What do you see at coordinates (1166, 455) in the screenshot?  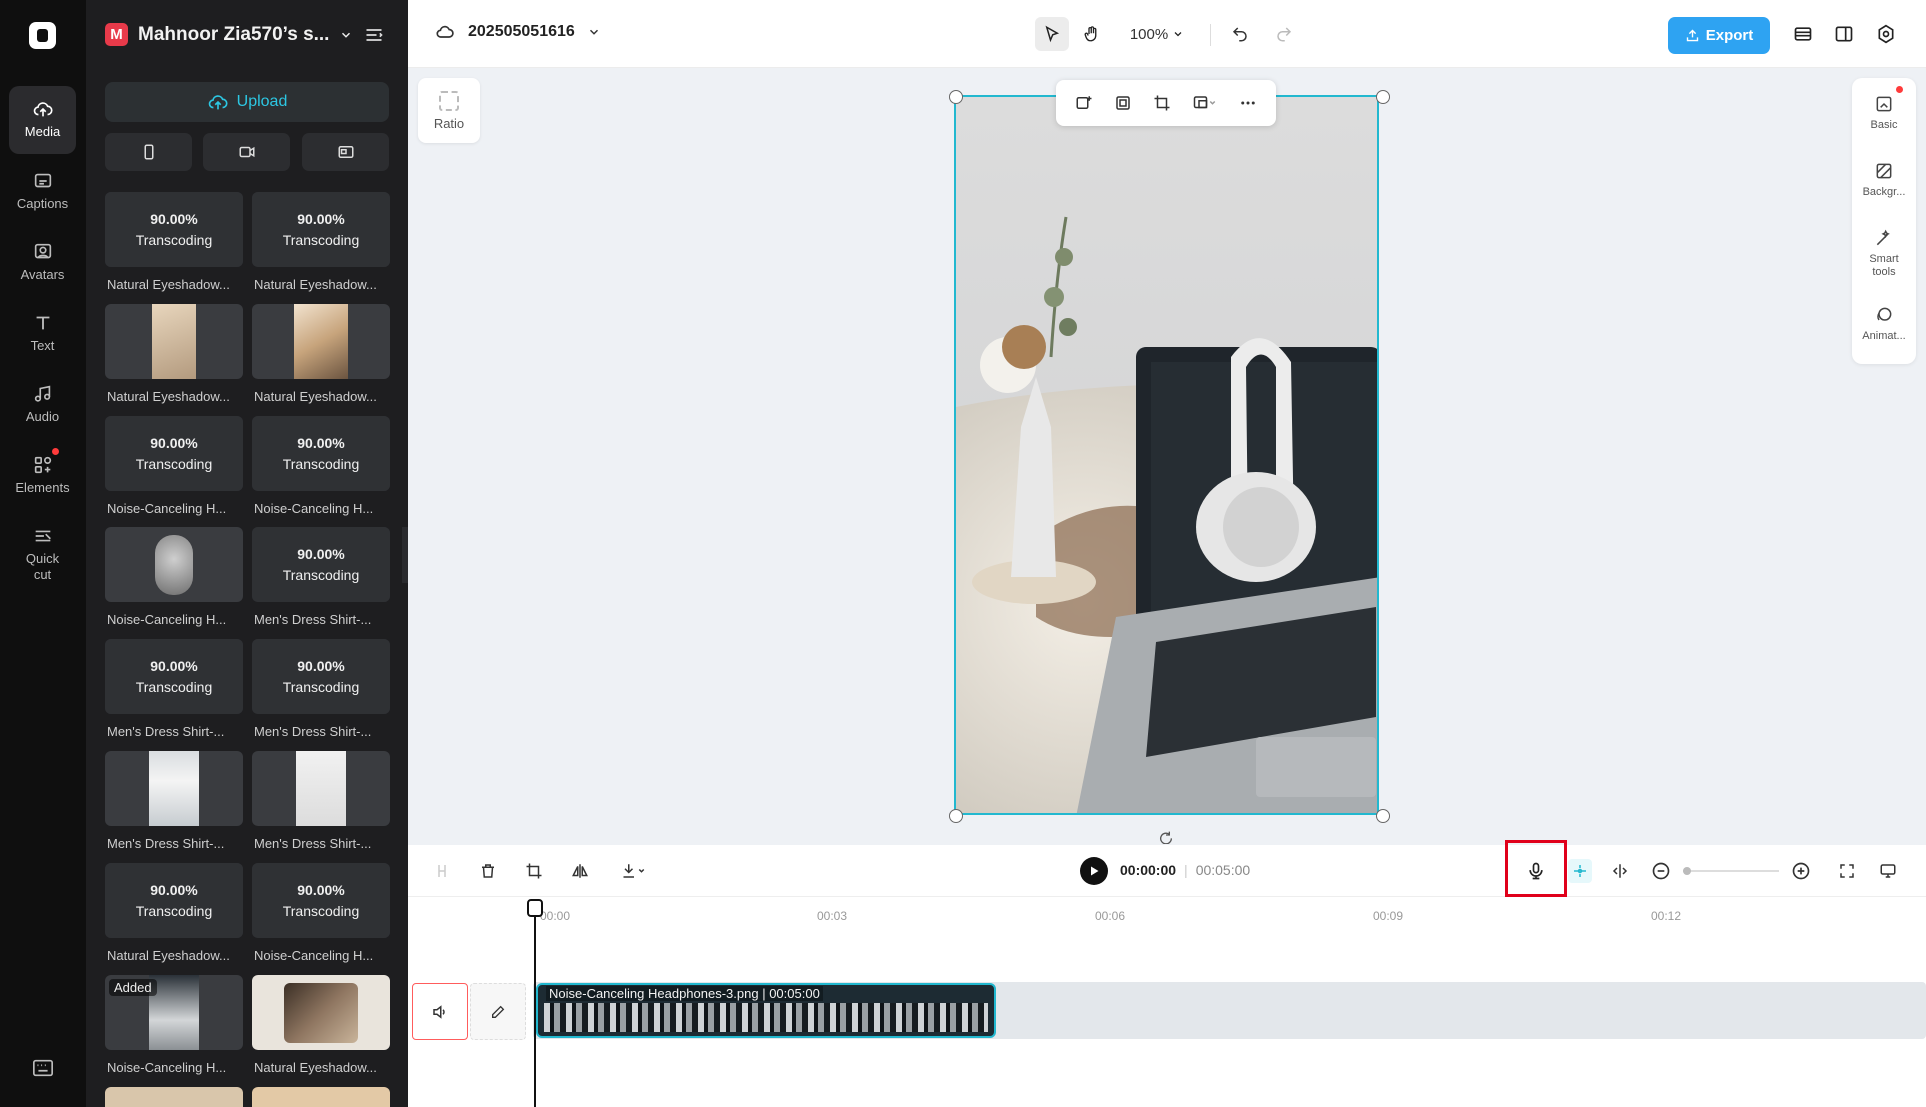 I see `video-preview` at bounding box center [1166, 455].